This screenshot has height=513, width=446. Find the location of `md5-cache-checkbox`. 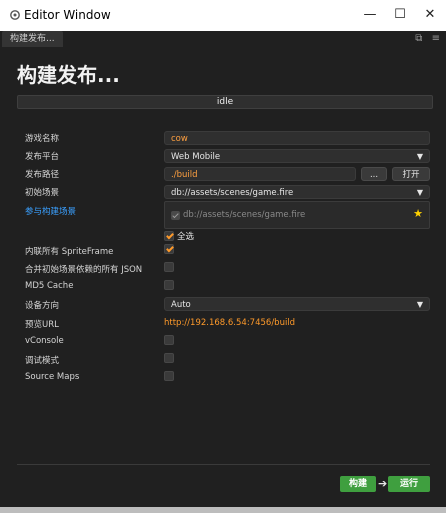

md5-cache-checkbox is located at coordinates (169, 285).